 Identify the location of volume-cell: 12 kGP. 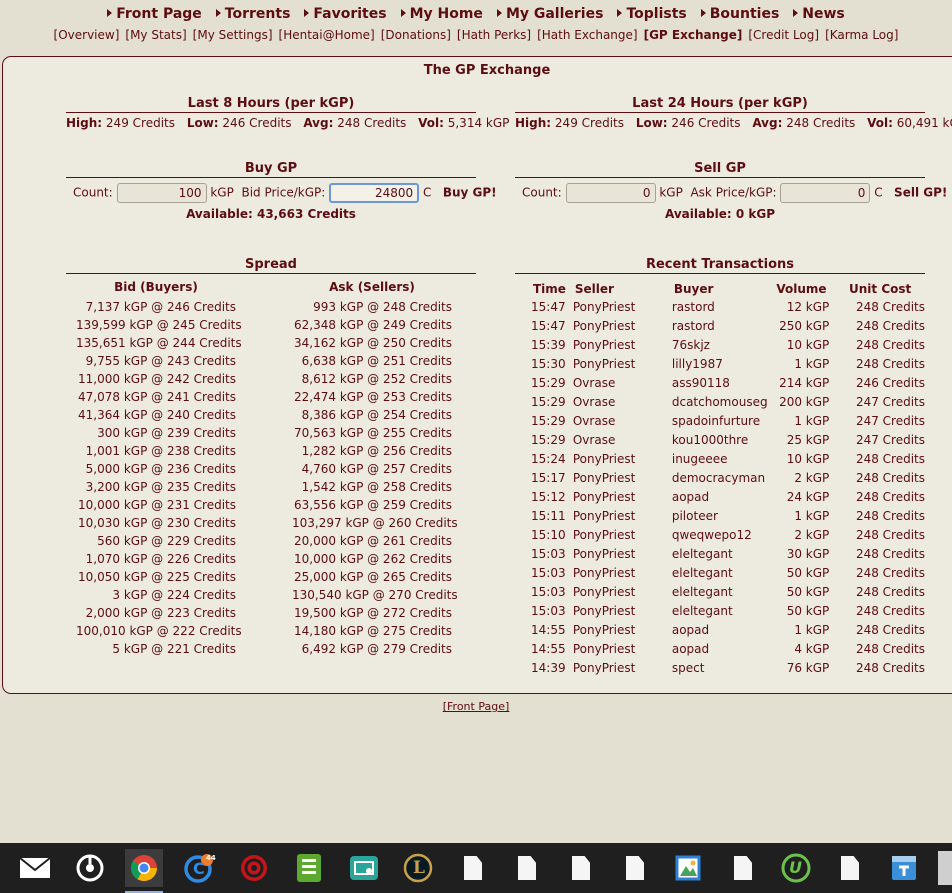
(808, 306).